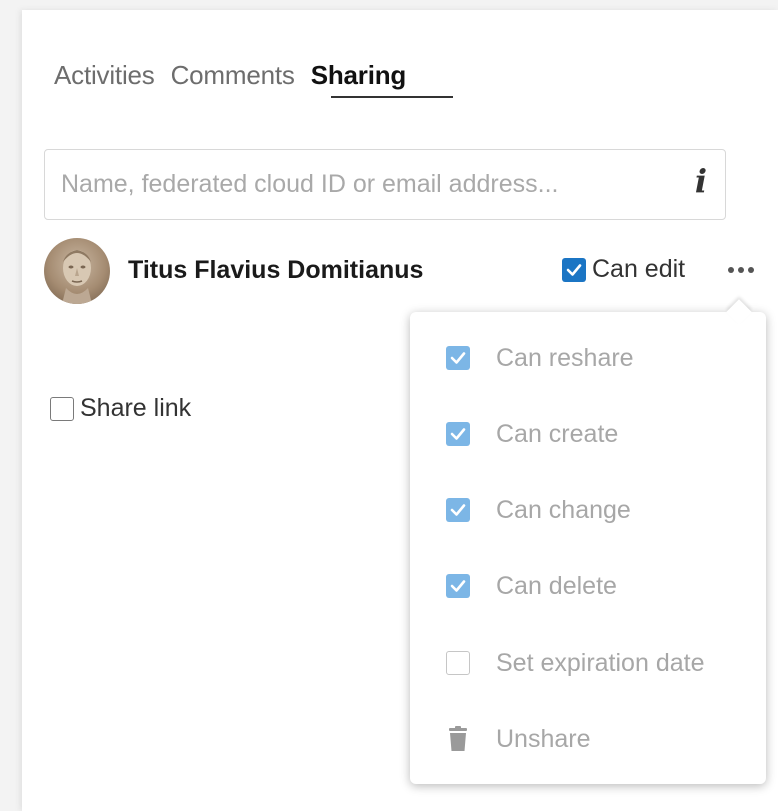 The width and height of the screenshot is (778, 811). I want to click on share-link-checkbox: Share link, so click(120, 408).